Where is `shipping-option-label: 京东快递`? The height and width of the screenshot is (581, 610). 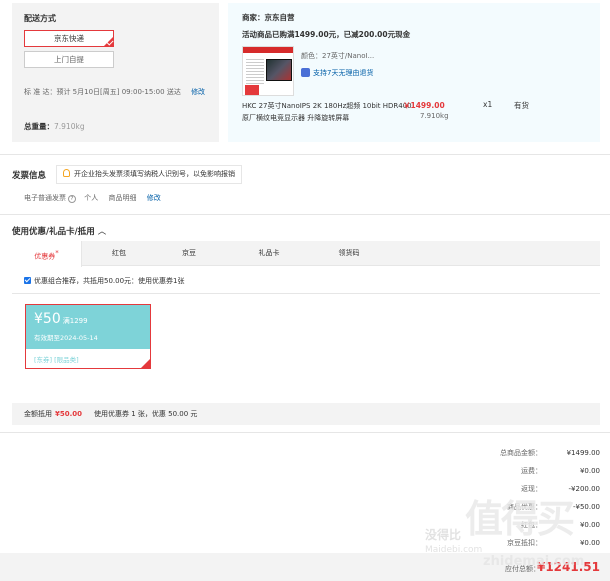 shipping-option-label: 京东快递 is located at coordinates (69, 38).